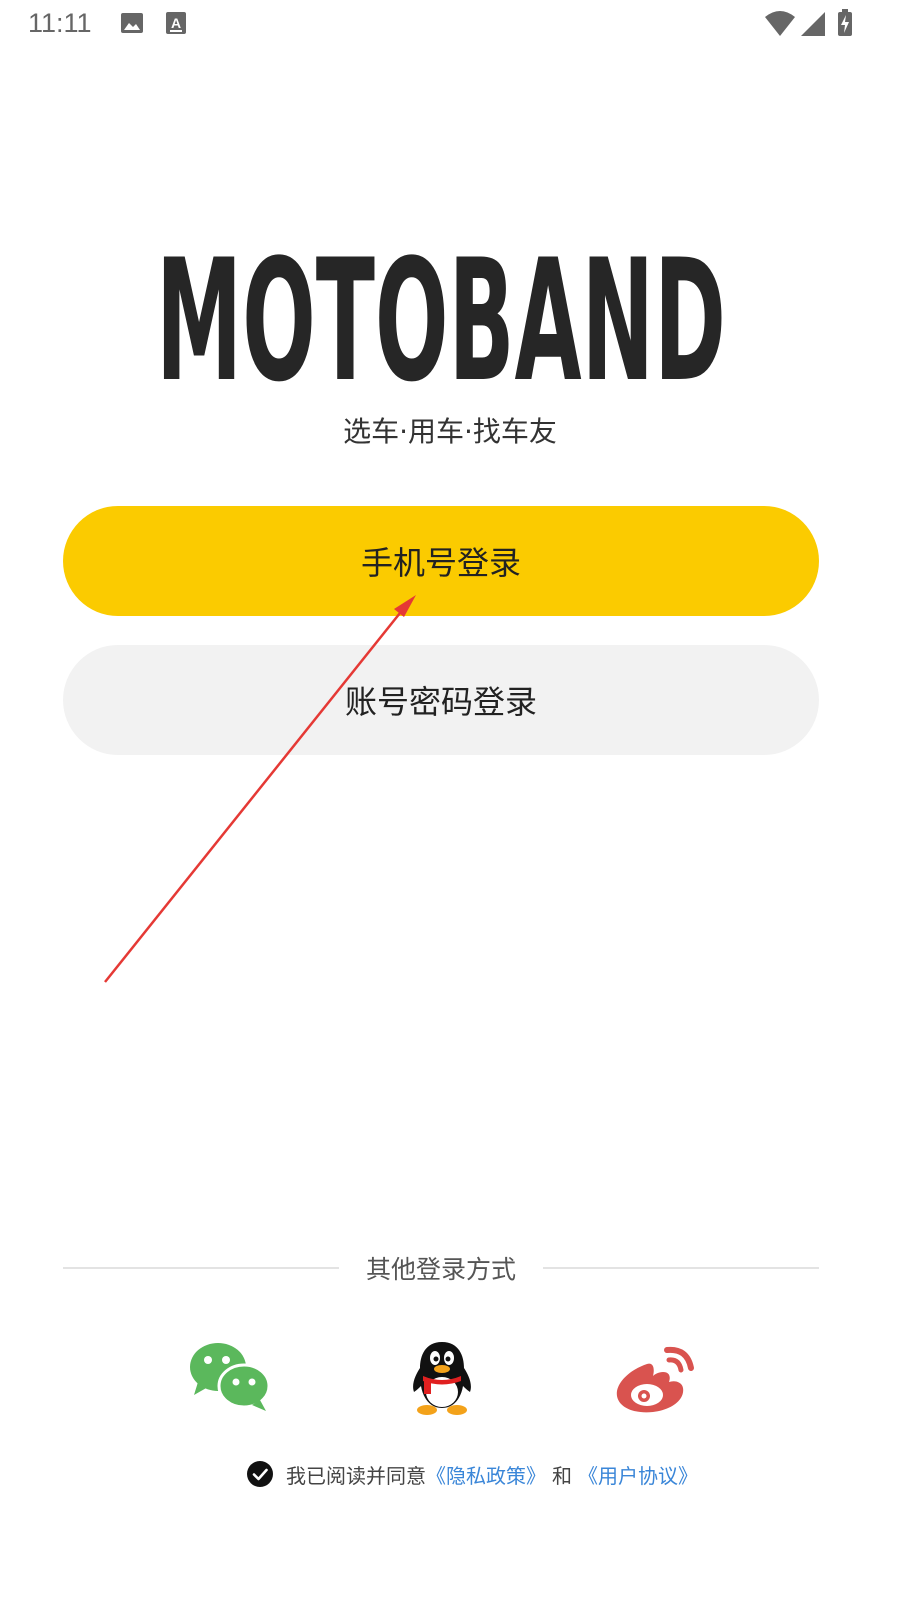  I want to click on phone-login-label: 手机号登录, so click(440, 563).